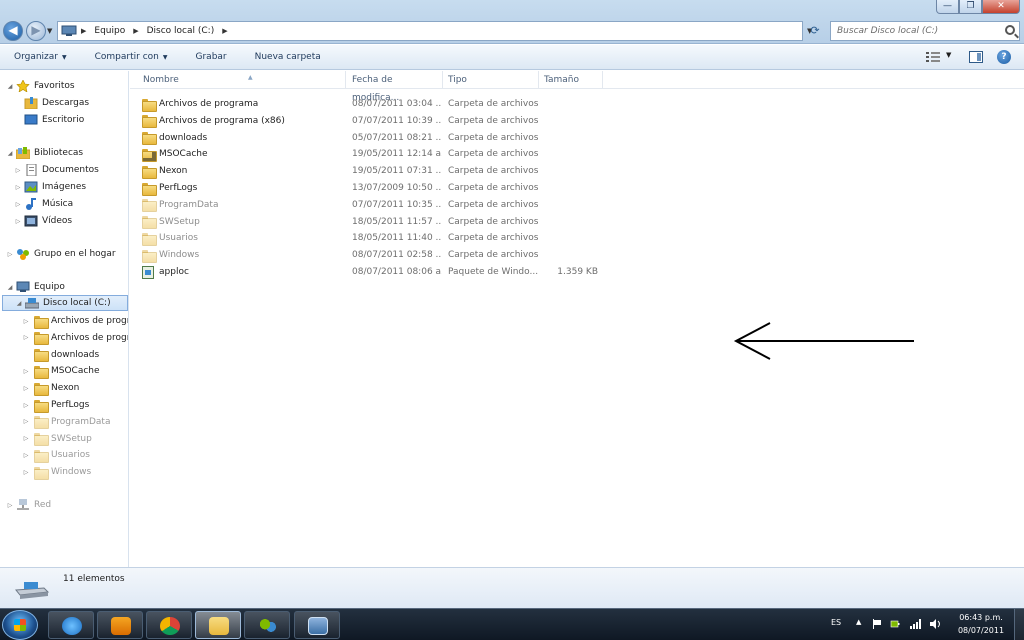  What do you see at coordinates (60, 355) in the screenshot?
I see `nav-subfolder-item: downloads` at bounding box center [60, 355].